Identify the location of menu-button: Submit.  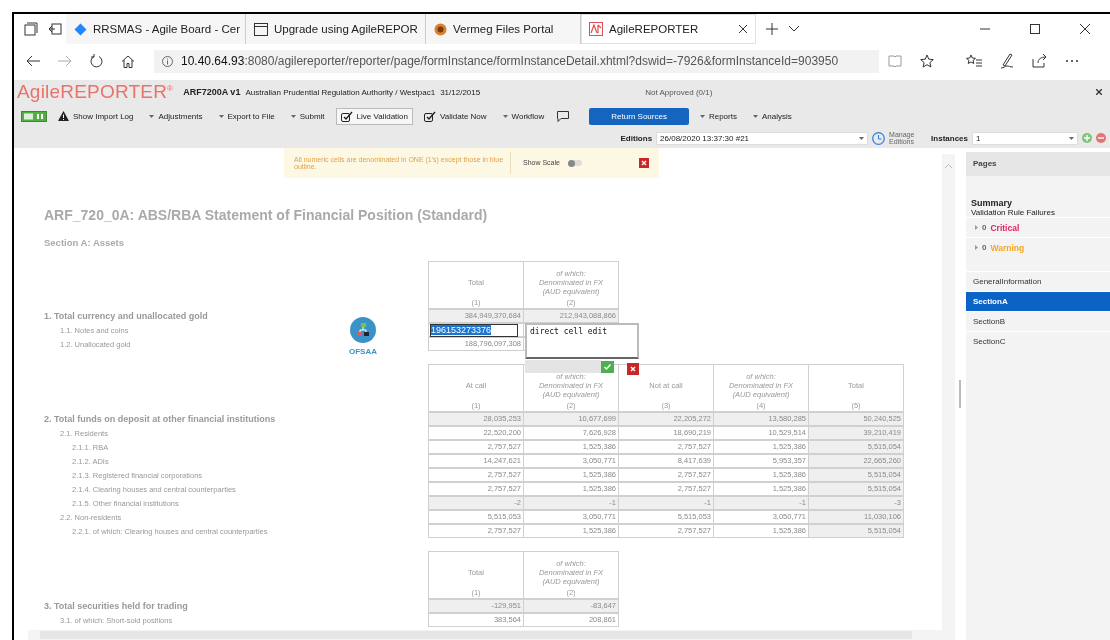
(307, 116).